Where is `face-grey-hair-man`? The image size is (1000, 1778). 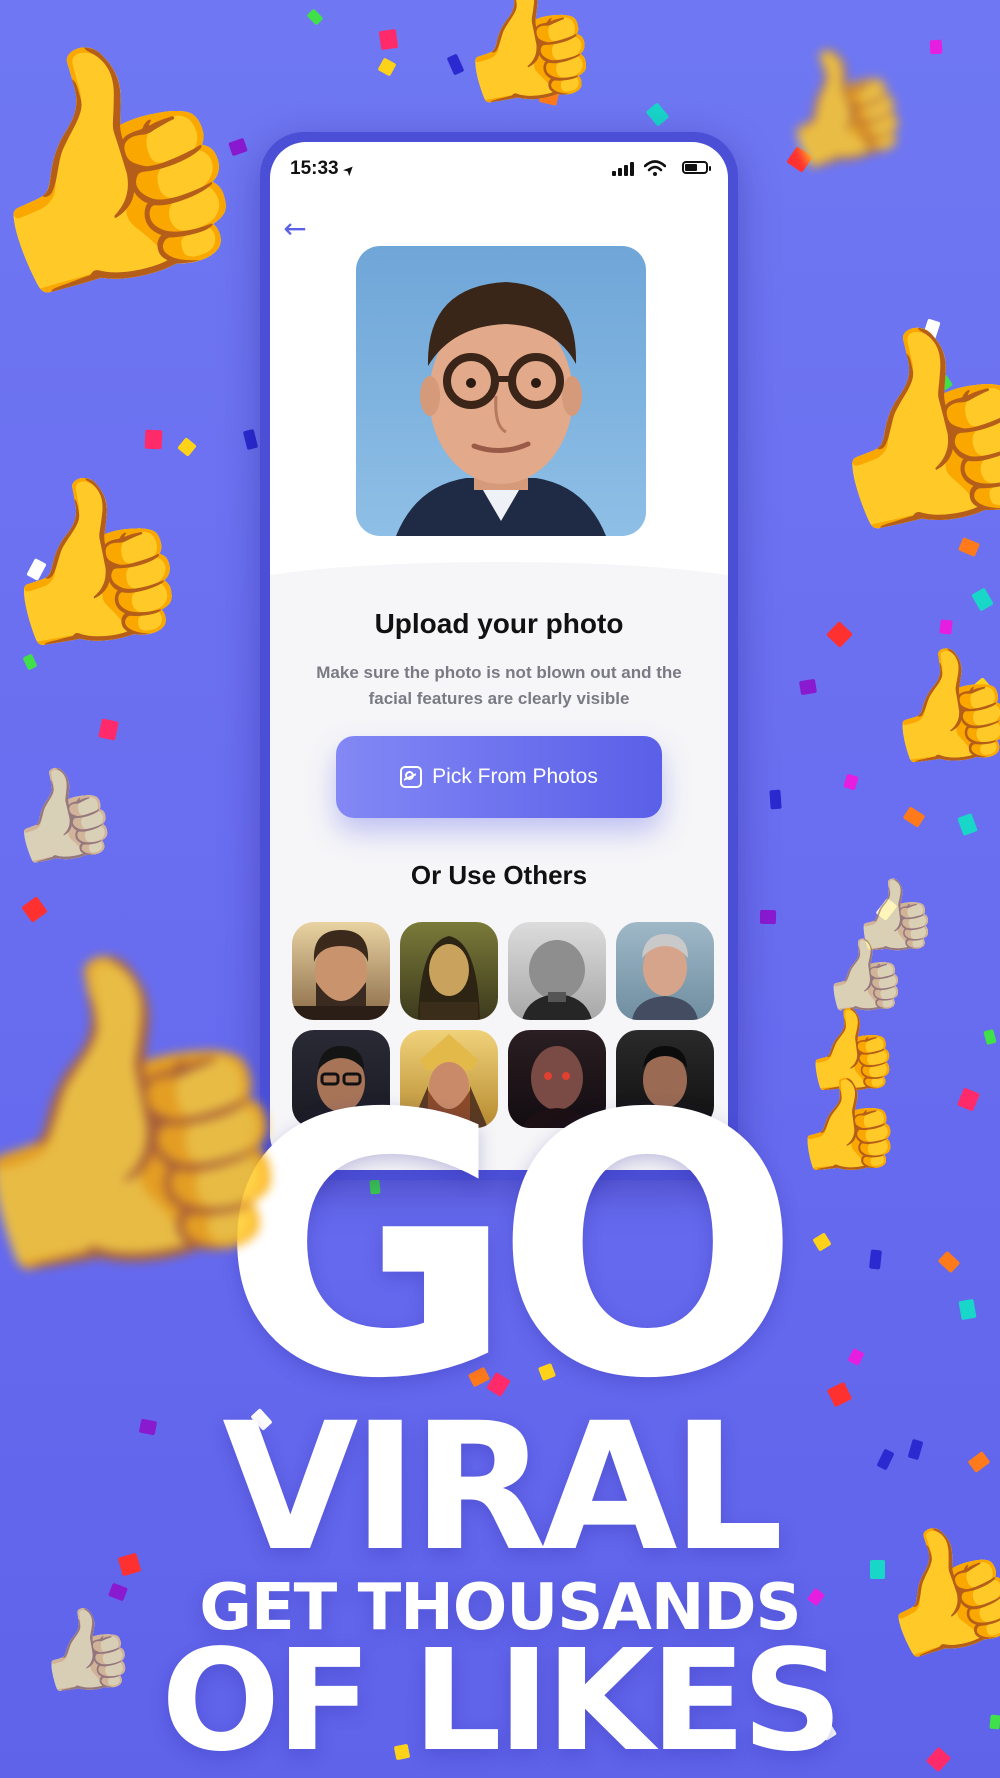
face-grey-hair-man is located at coordinates (665, 971).